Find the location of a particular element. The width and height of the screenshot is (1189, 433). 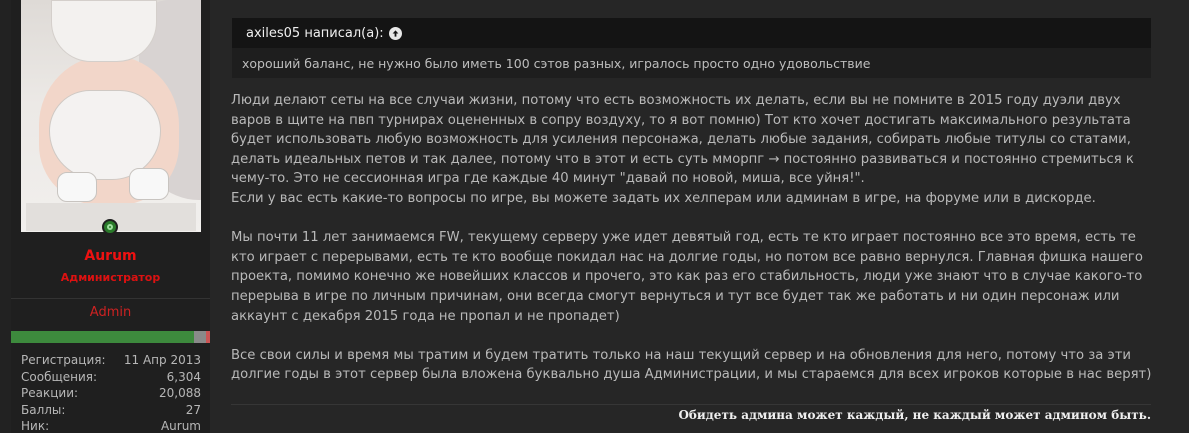

role-banner: Admin is located at coordinates (110, 312).